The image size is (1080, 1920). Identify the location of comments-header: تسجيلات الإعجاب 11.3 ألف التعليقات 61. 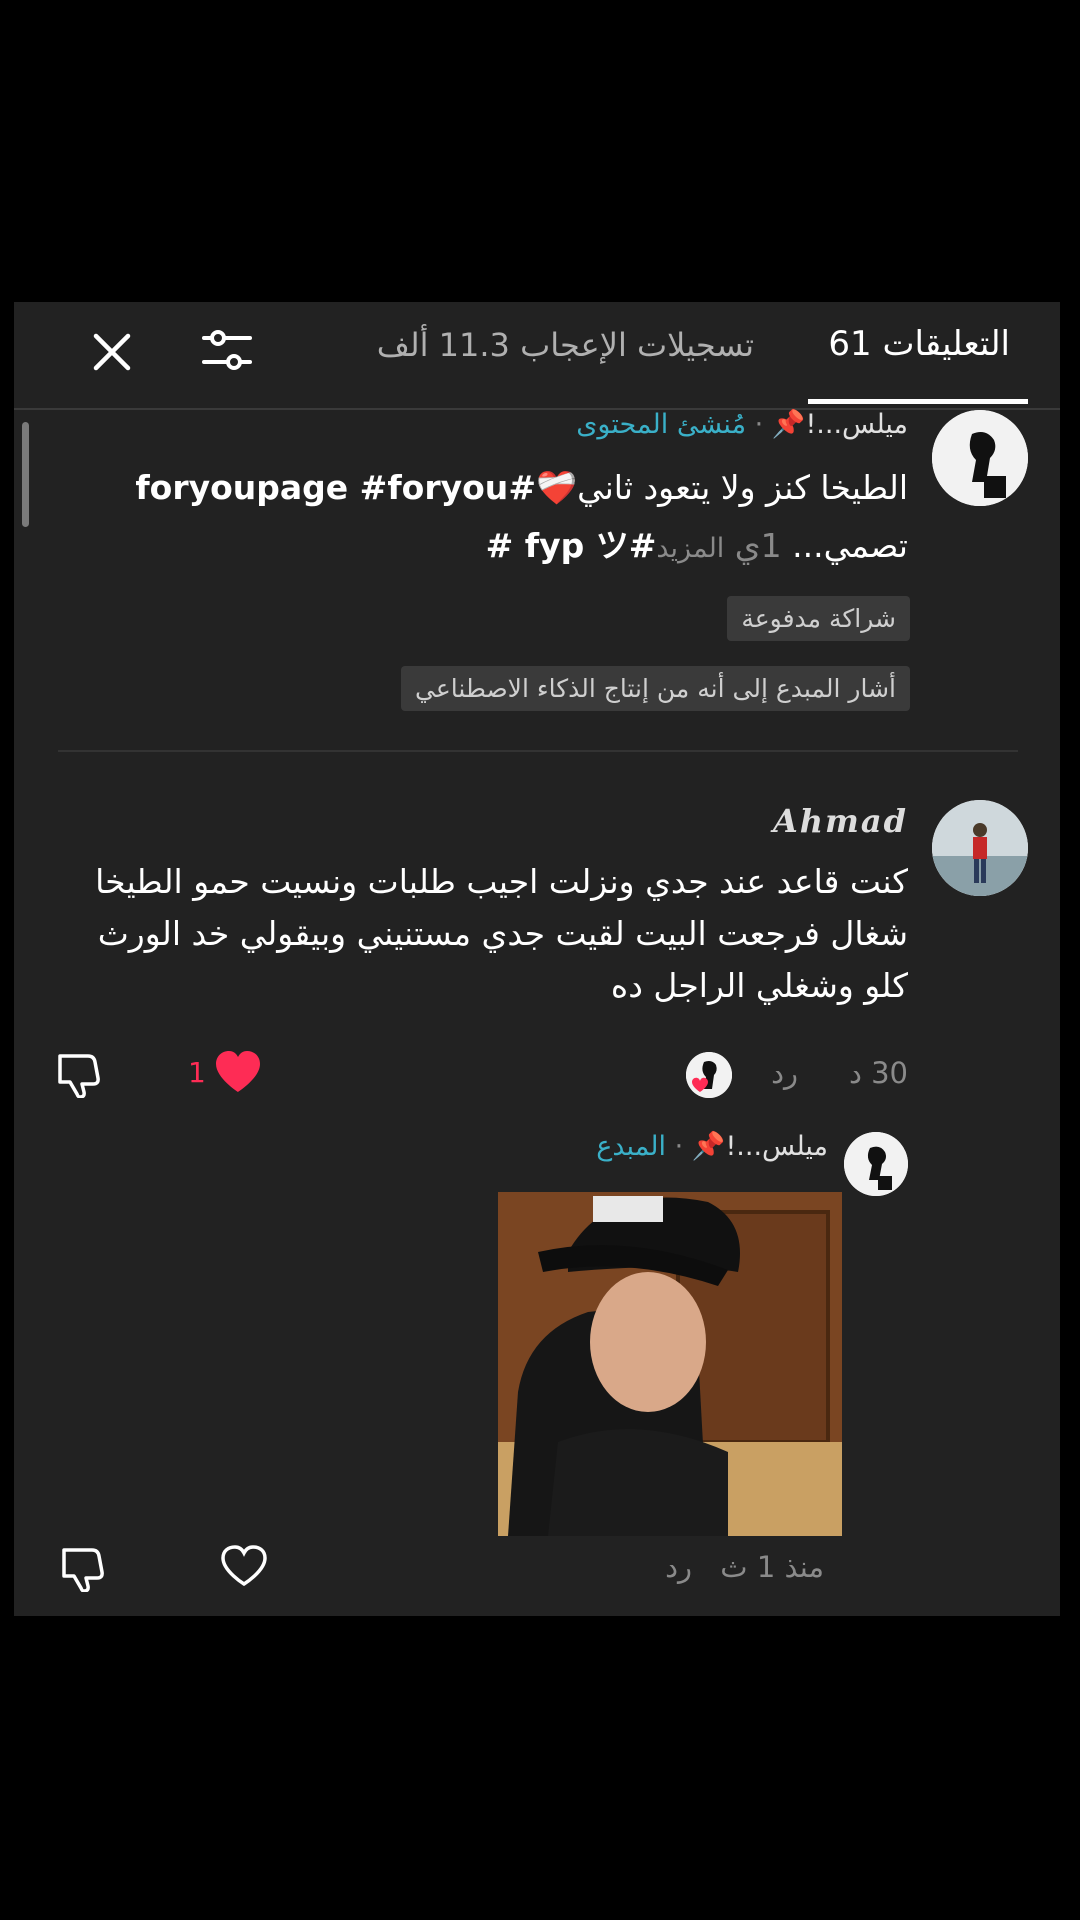
(537, 356).